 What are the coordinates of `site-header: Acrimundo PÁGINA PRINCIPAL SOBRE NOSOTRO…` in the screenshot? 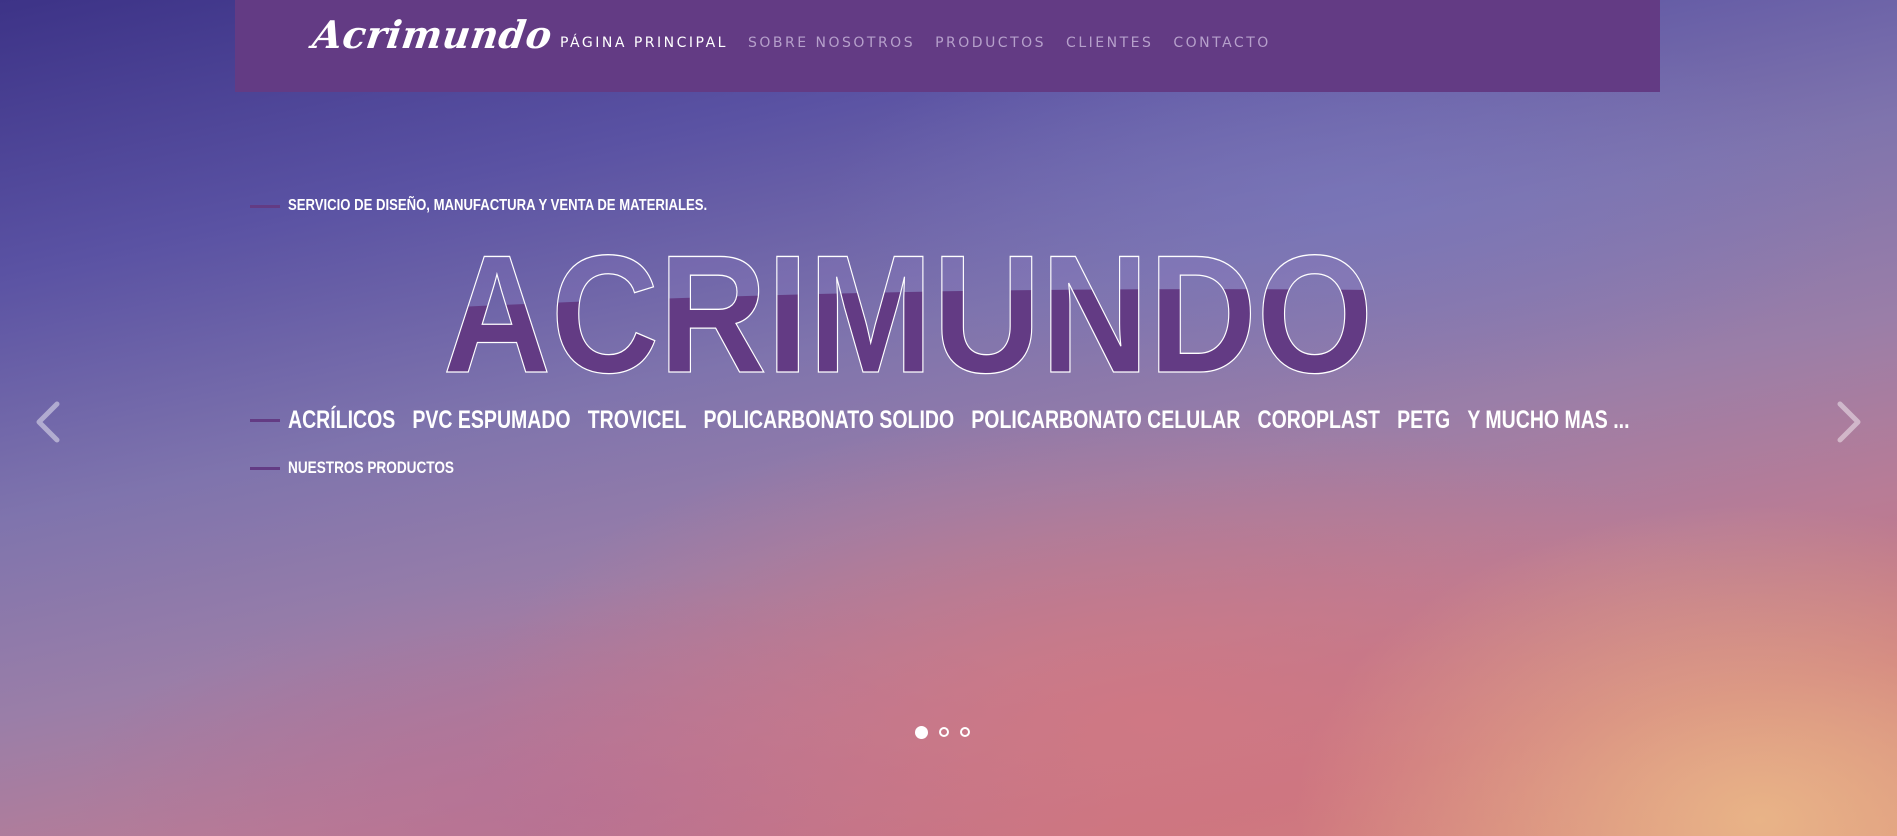 It's located at (947, 46).